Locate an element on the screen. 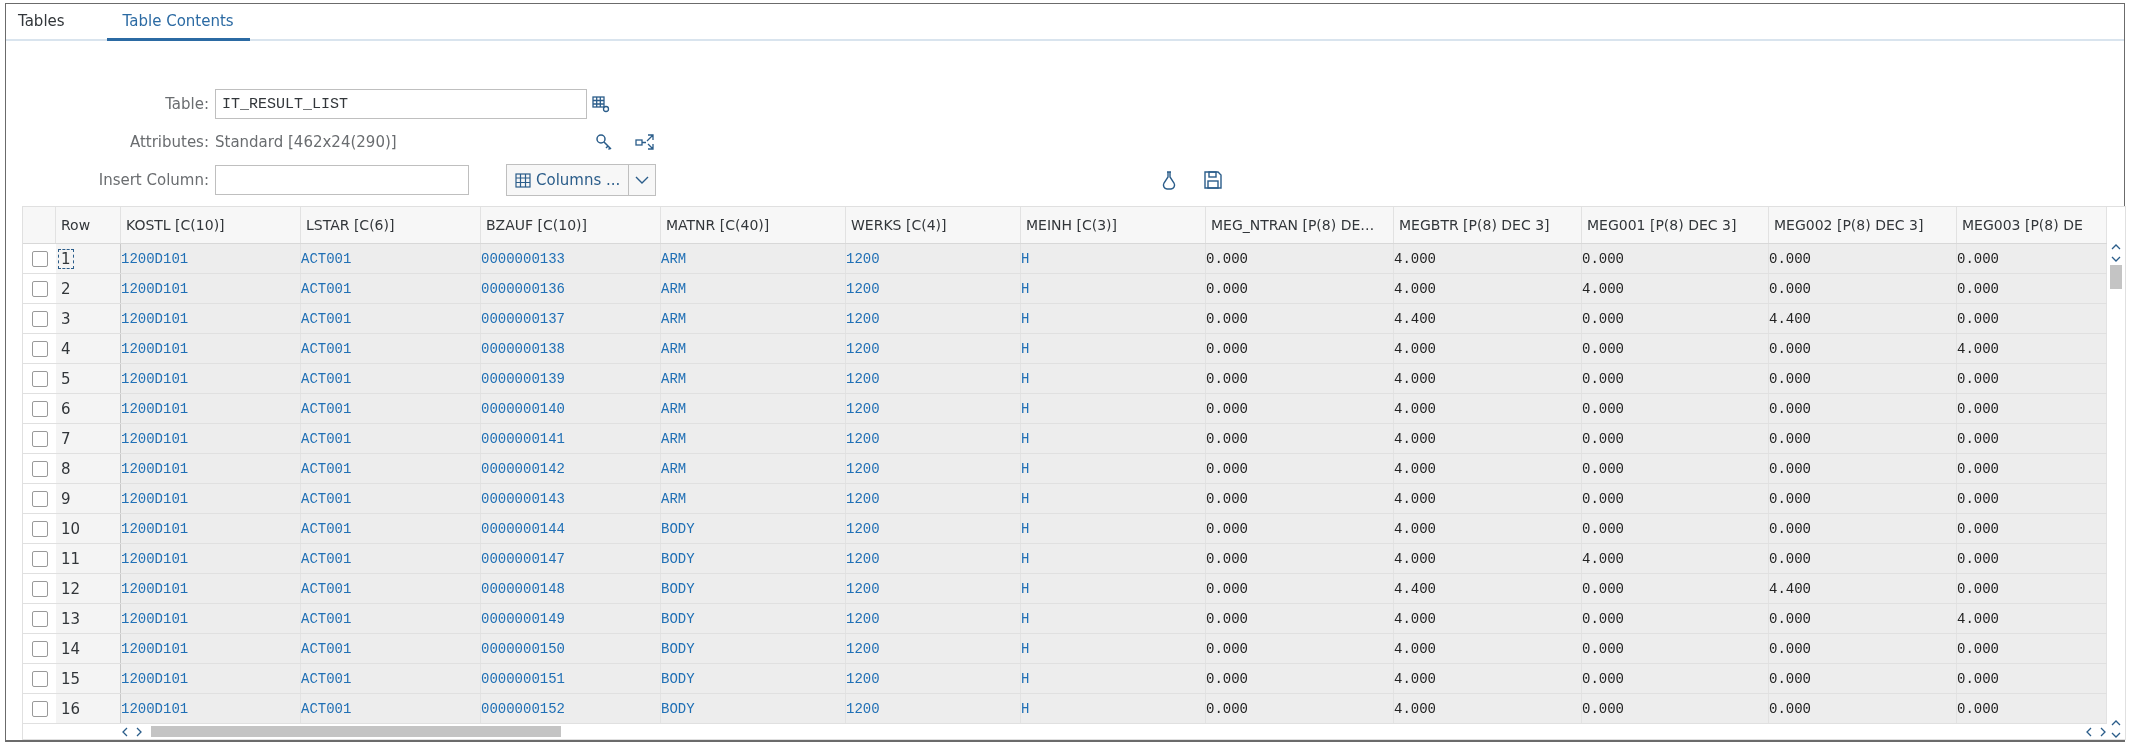 The image size is (2129, 746). column-header: MEG002 [P(8) DEC 3] is located at coordinates (1863, 225).